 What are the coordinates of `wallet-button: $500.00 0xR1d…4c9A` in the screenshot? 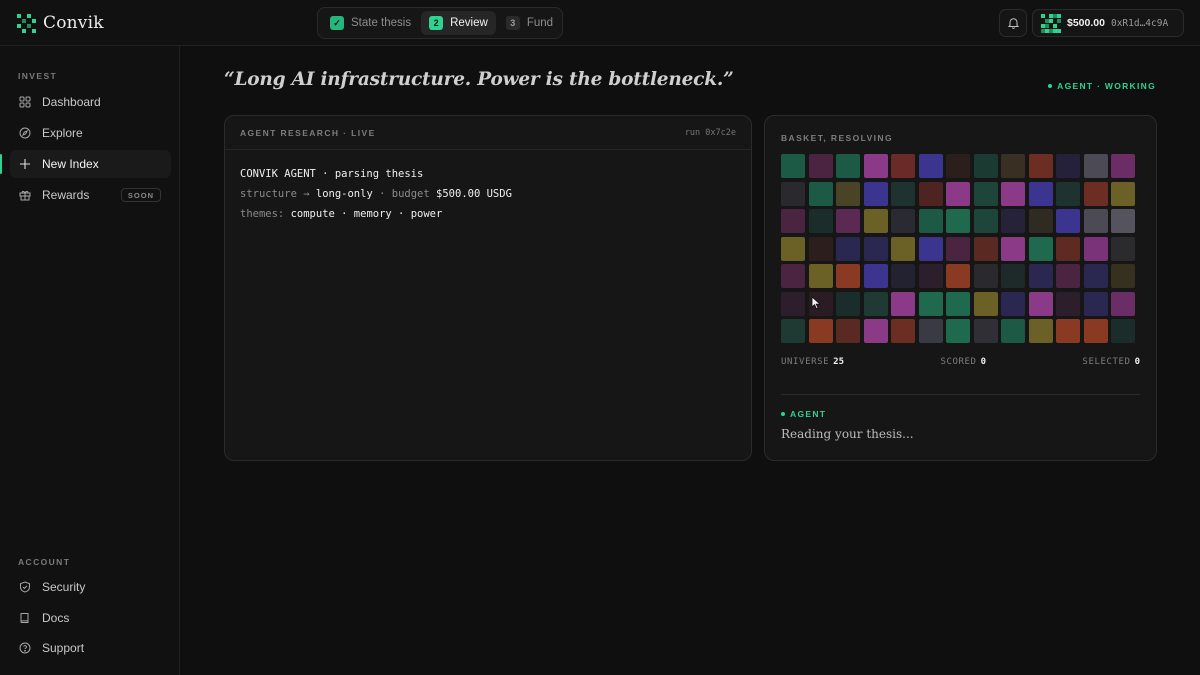 It's located at (1108, 23).